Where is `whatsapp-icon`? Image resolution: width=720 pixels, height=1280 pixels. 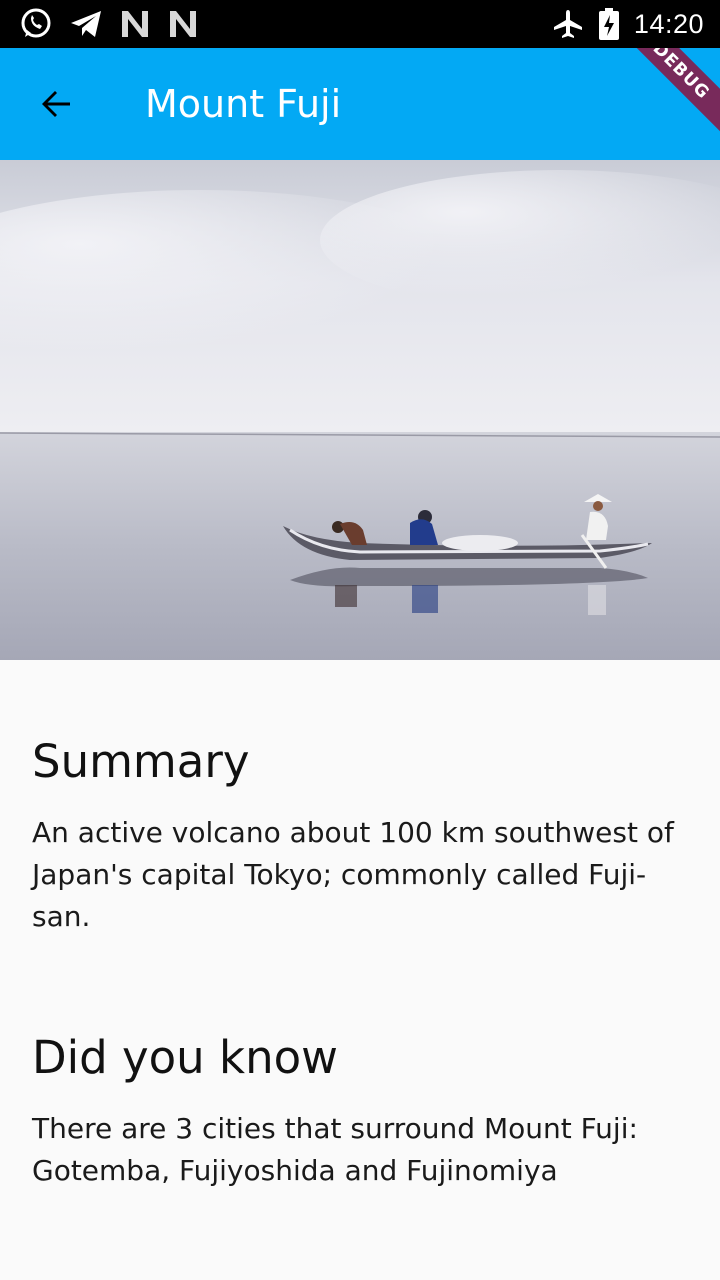 whatsapp-icon is located at coordinates (36, 23).